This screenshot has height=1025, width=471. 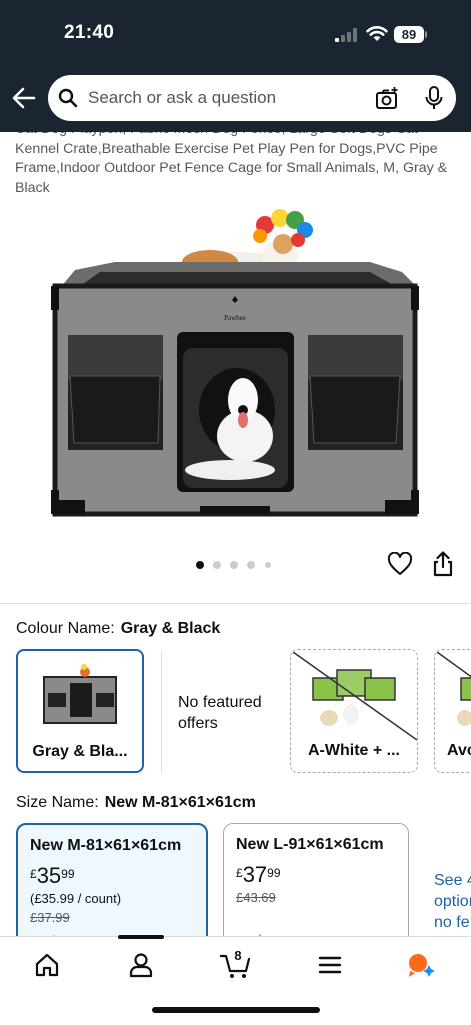 I want to click on wifi-icon, so click(x=377, y=33).